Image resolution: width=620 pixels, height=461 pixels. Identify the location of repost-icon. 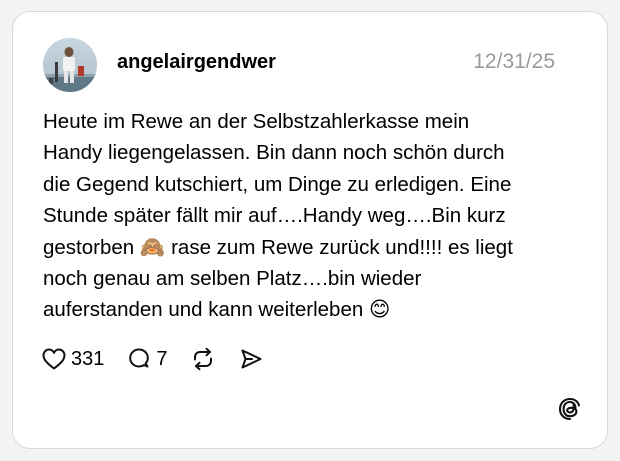
(202, 359).